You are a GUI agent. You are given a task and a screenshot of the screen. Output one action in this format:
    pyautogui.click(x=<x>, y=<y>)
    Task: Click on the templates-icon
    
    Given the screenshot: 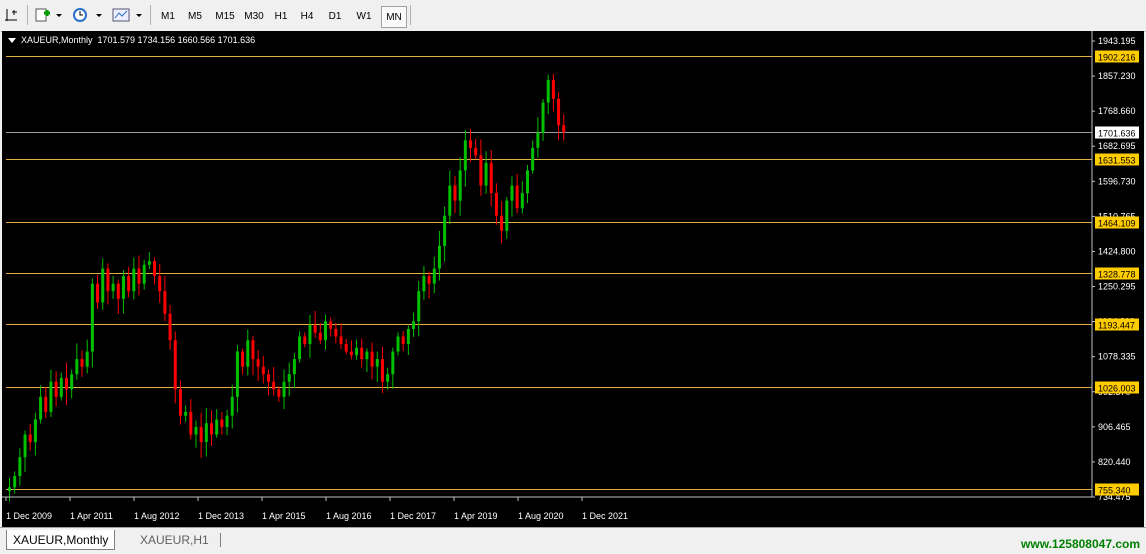 What is the action you would take?
    pyautogui.click(x=127, y=15)
    